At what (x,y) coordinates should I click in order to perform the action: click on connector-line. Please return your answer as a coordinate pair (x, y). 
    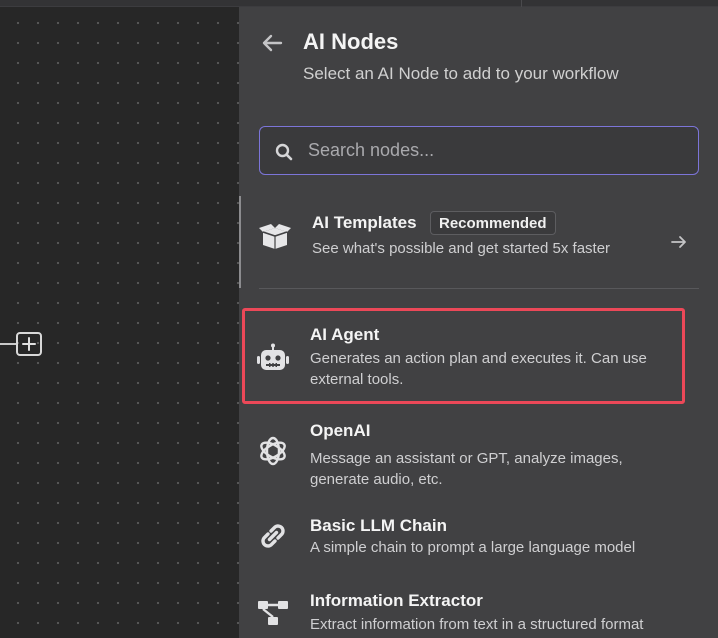
    Looking at the image, I should click on (8, 344).